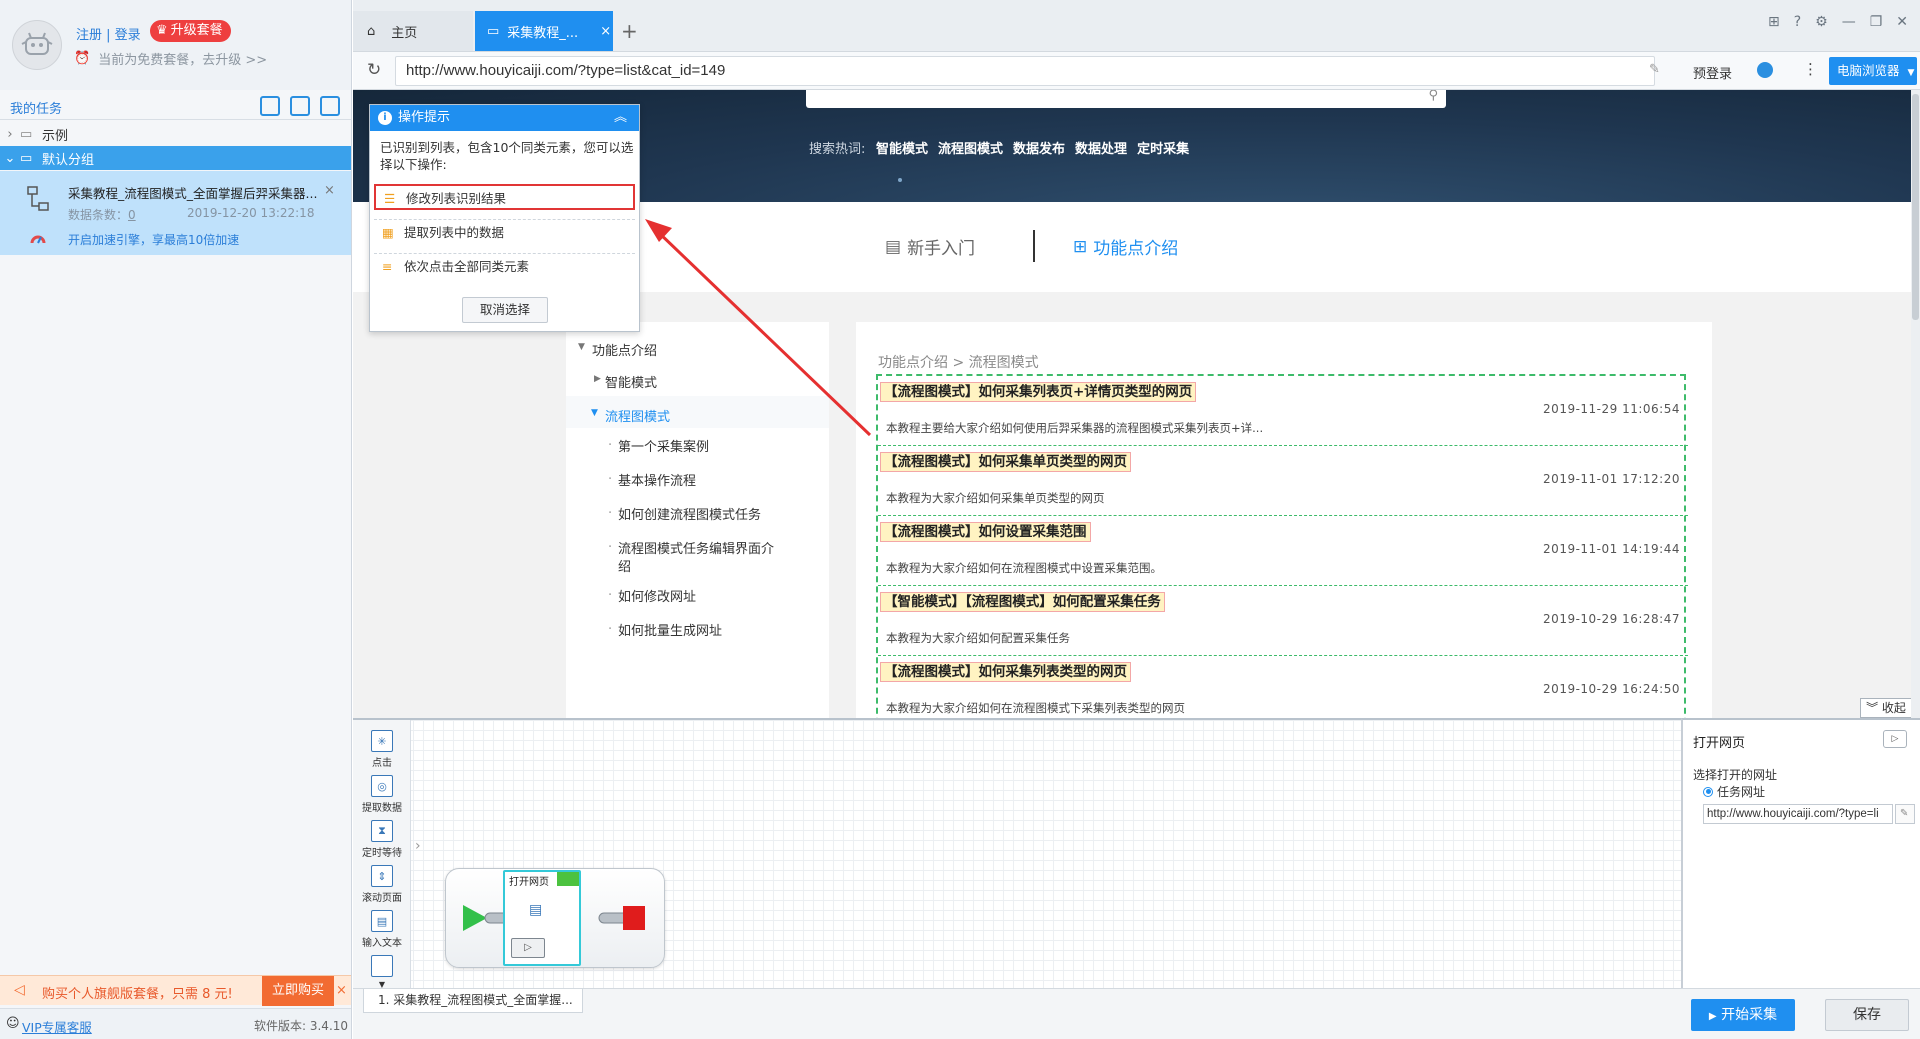 This screenshot has height=1039, width=1920. Describe the element at coordinates (544, 31) in the screenshot. I see `tab-tutorial: ▭ 采集教程_... ×` at that location.